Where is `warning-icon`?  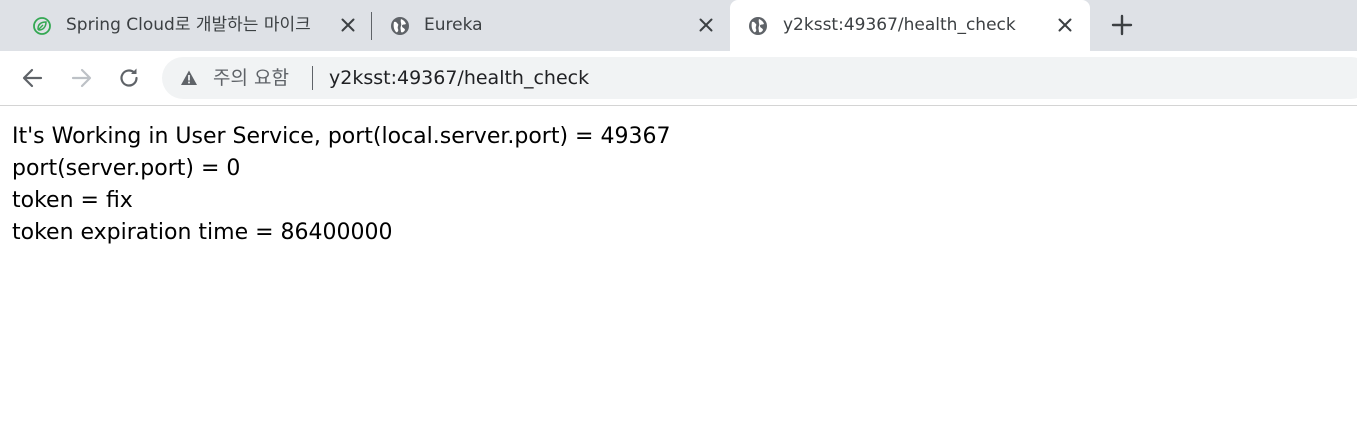
warning-icon is located at coordinates (189, 78).